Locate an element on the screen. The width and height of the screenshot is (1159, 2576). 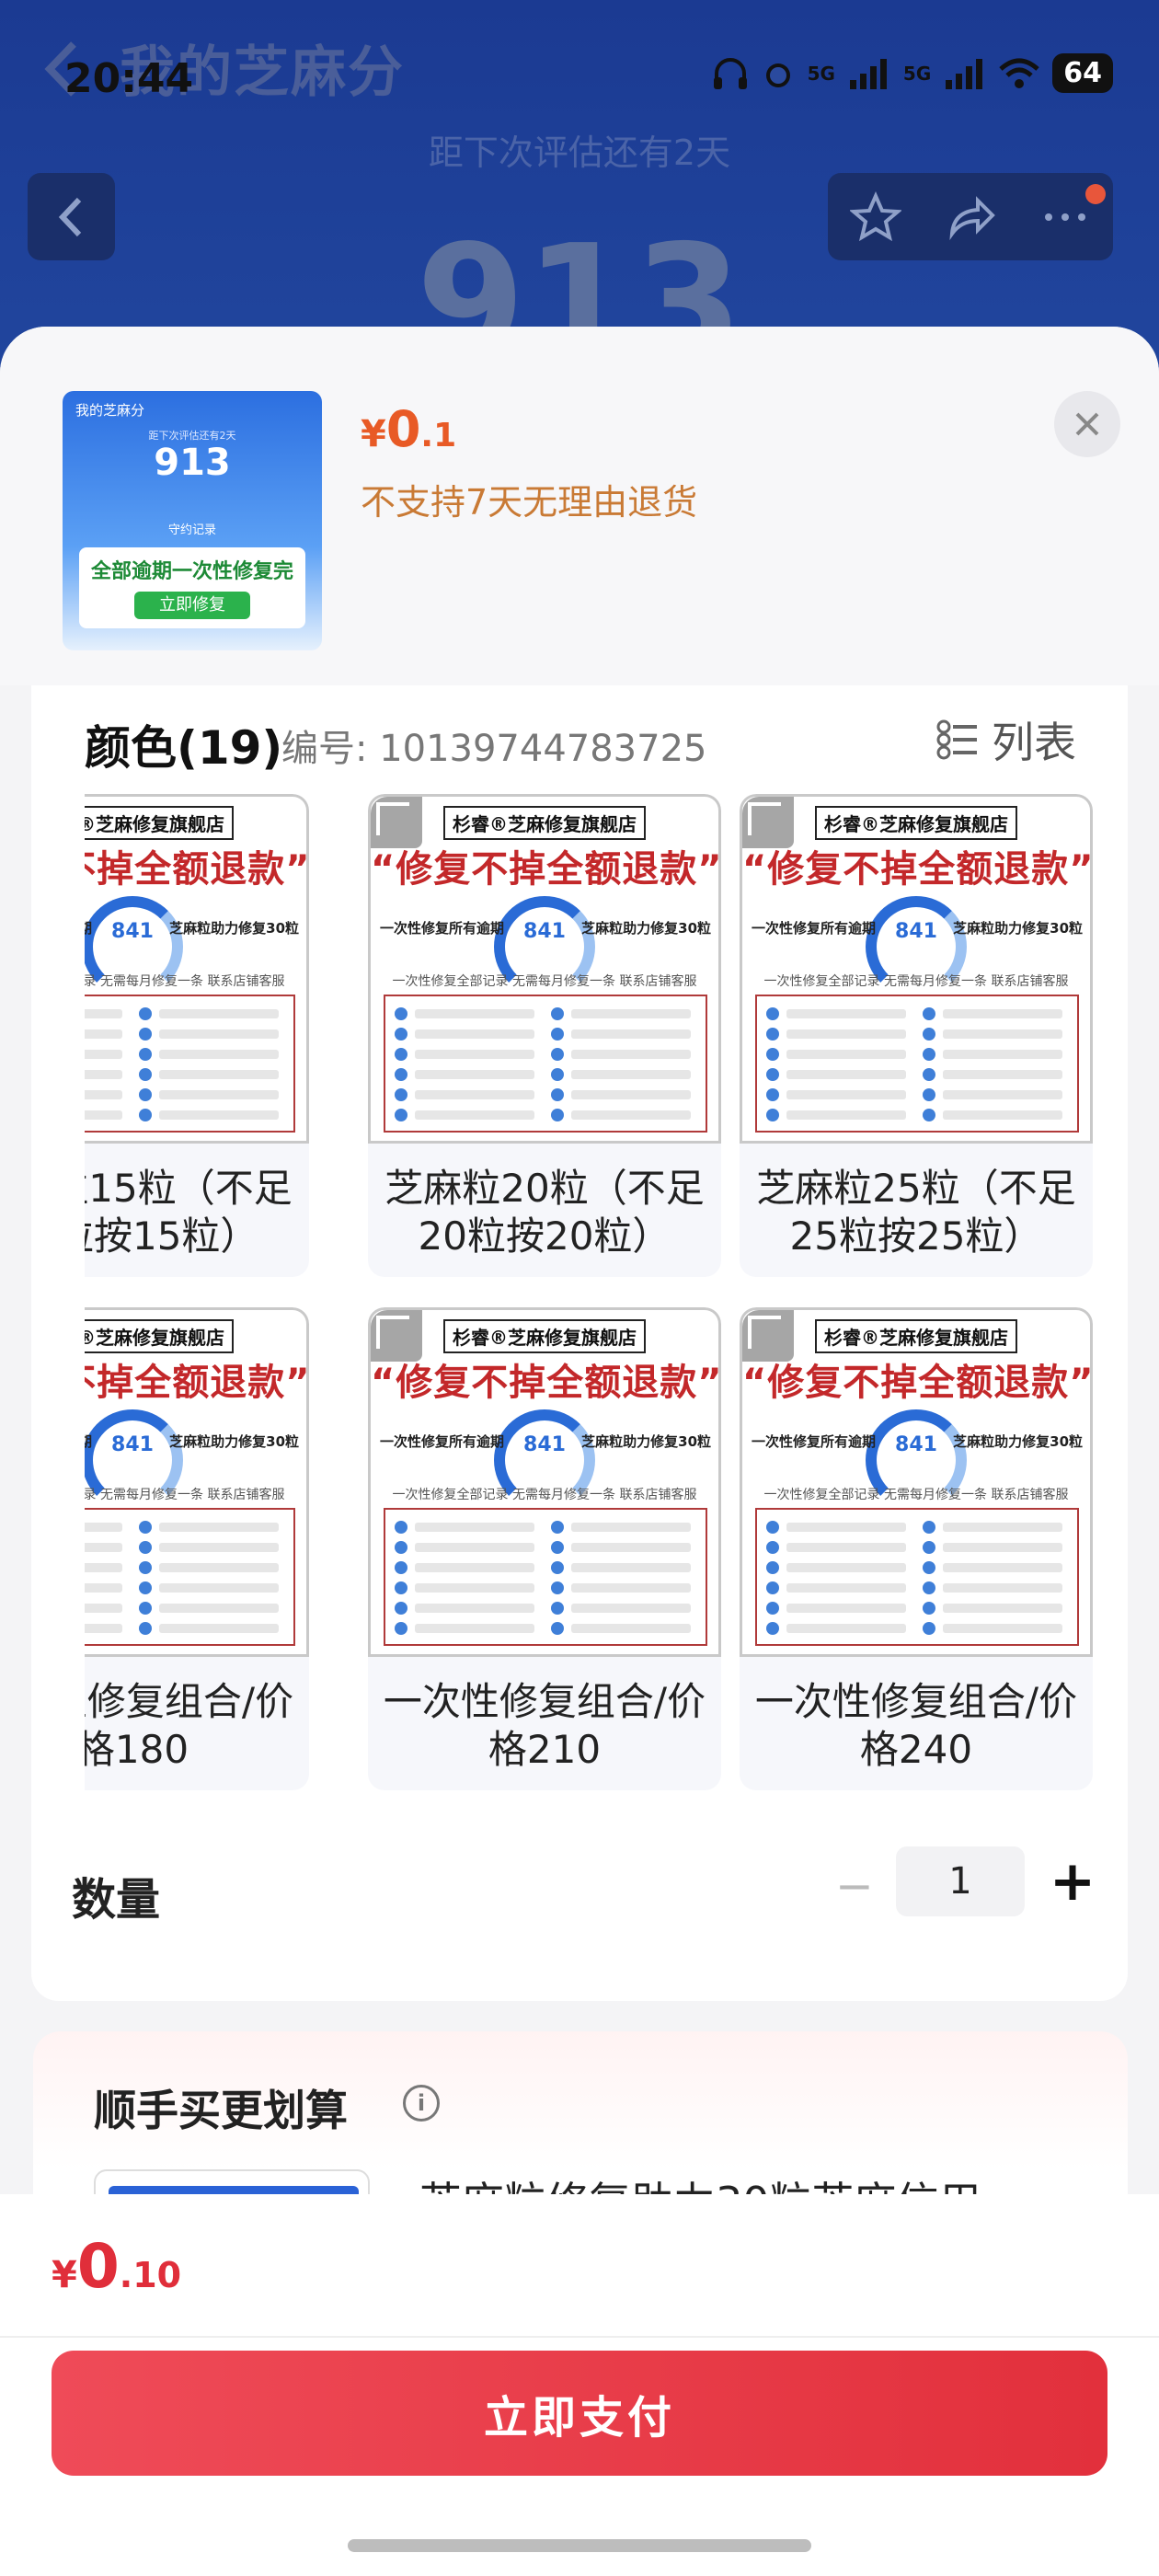
pay-now-button: 立即支付 is located at coordinates (579, 2413).